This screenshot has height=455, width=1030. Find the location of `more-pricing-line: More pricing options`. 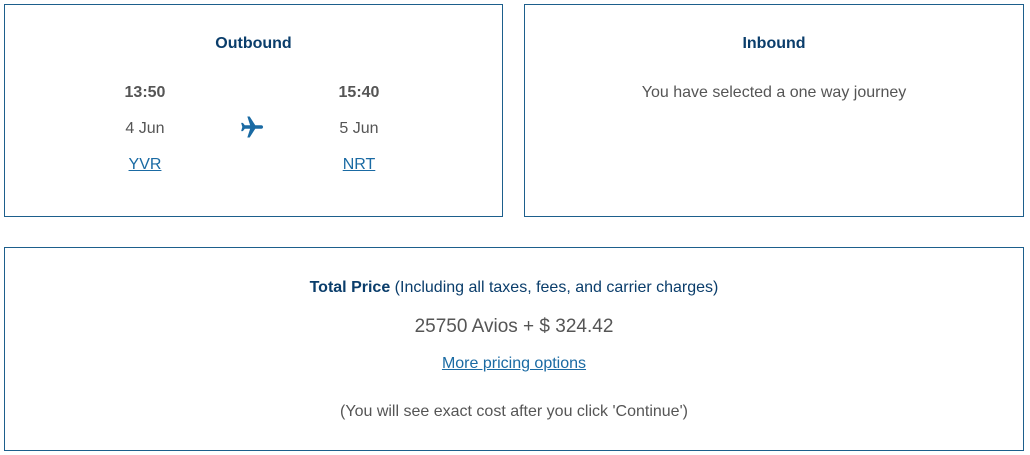

more-pricing-line: More pricing options is located at coordinates (514, 364).